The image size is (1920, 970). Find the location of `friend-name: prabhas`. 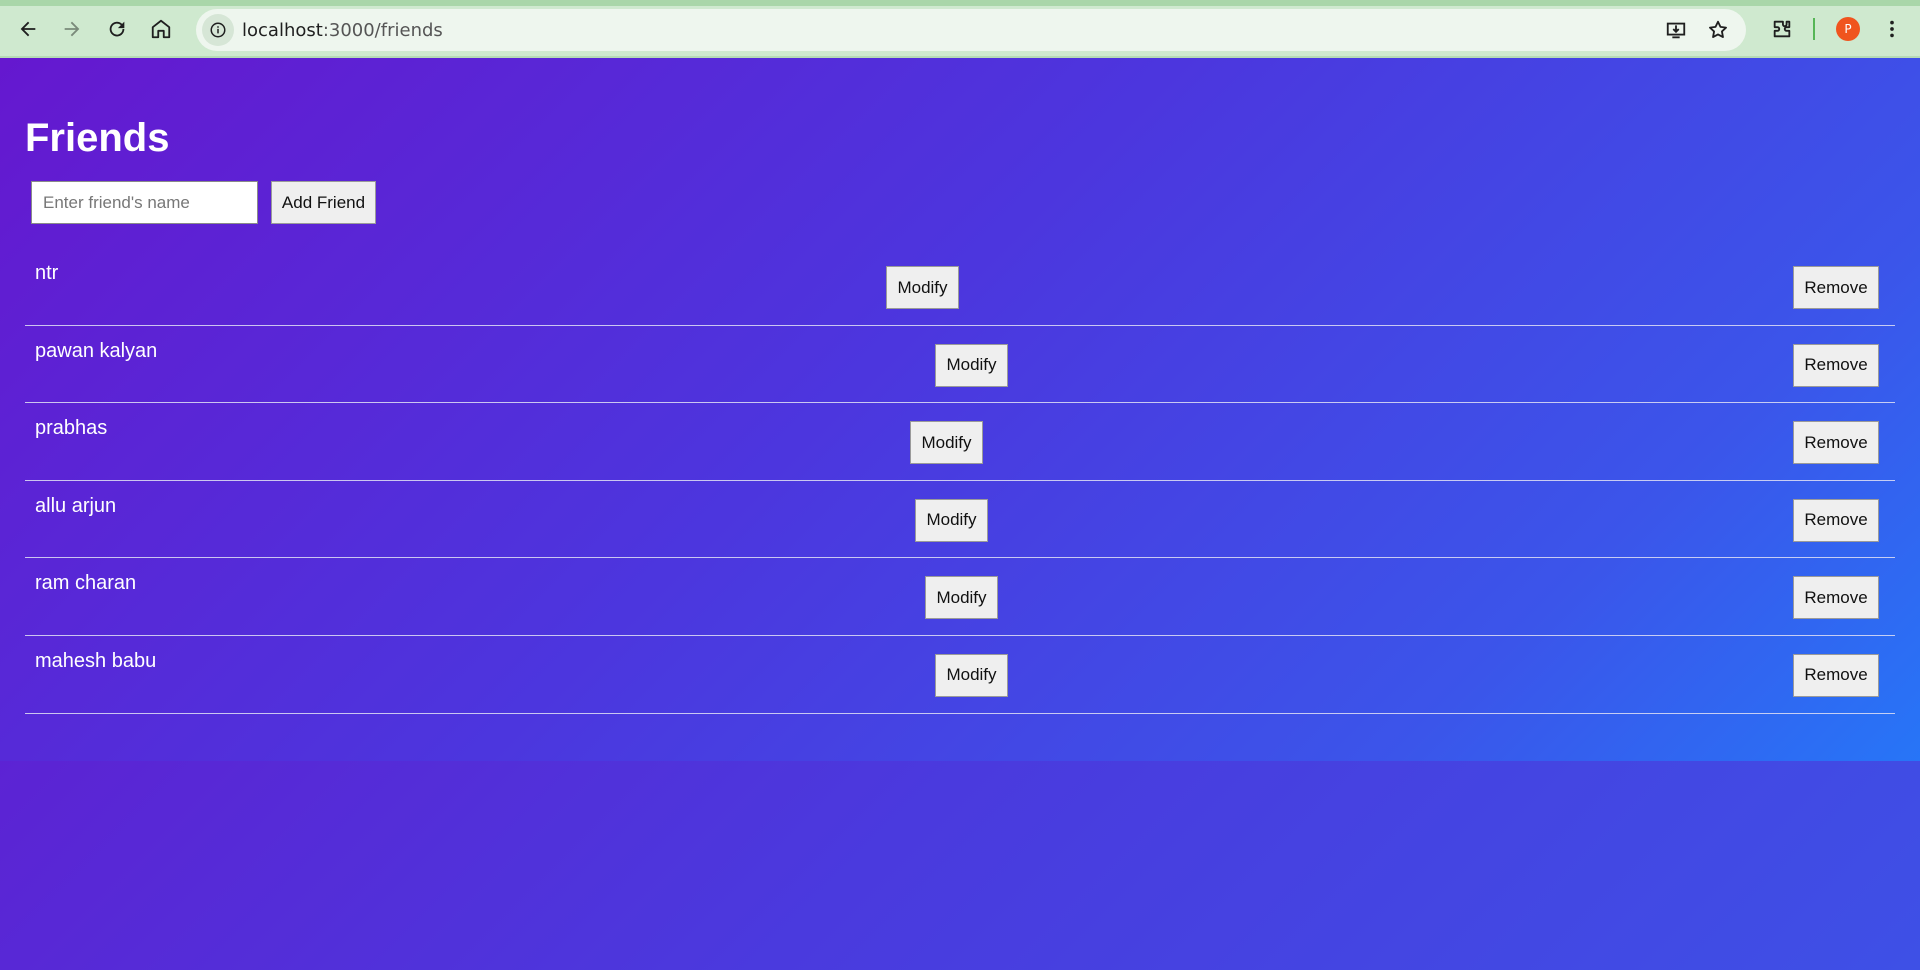

friend-name: prabhas is located at coordinates (71, 428).